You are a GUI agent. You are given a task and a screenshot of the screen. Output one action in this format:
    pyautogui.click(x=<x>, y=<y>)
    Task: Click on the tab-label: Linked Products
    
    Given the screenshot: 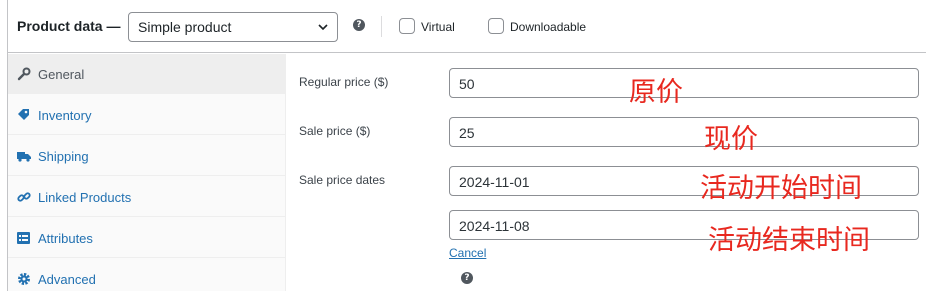 What is the action you would take?
    pyautogui.click(x=85, y=197)
    